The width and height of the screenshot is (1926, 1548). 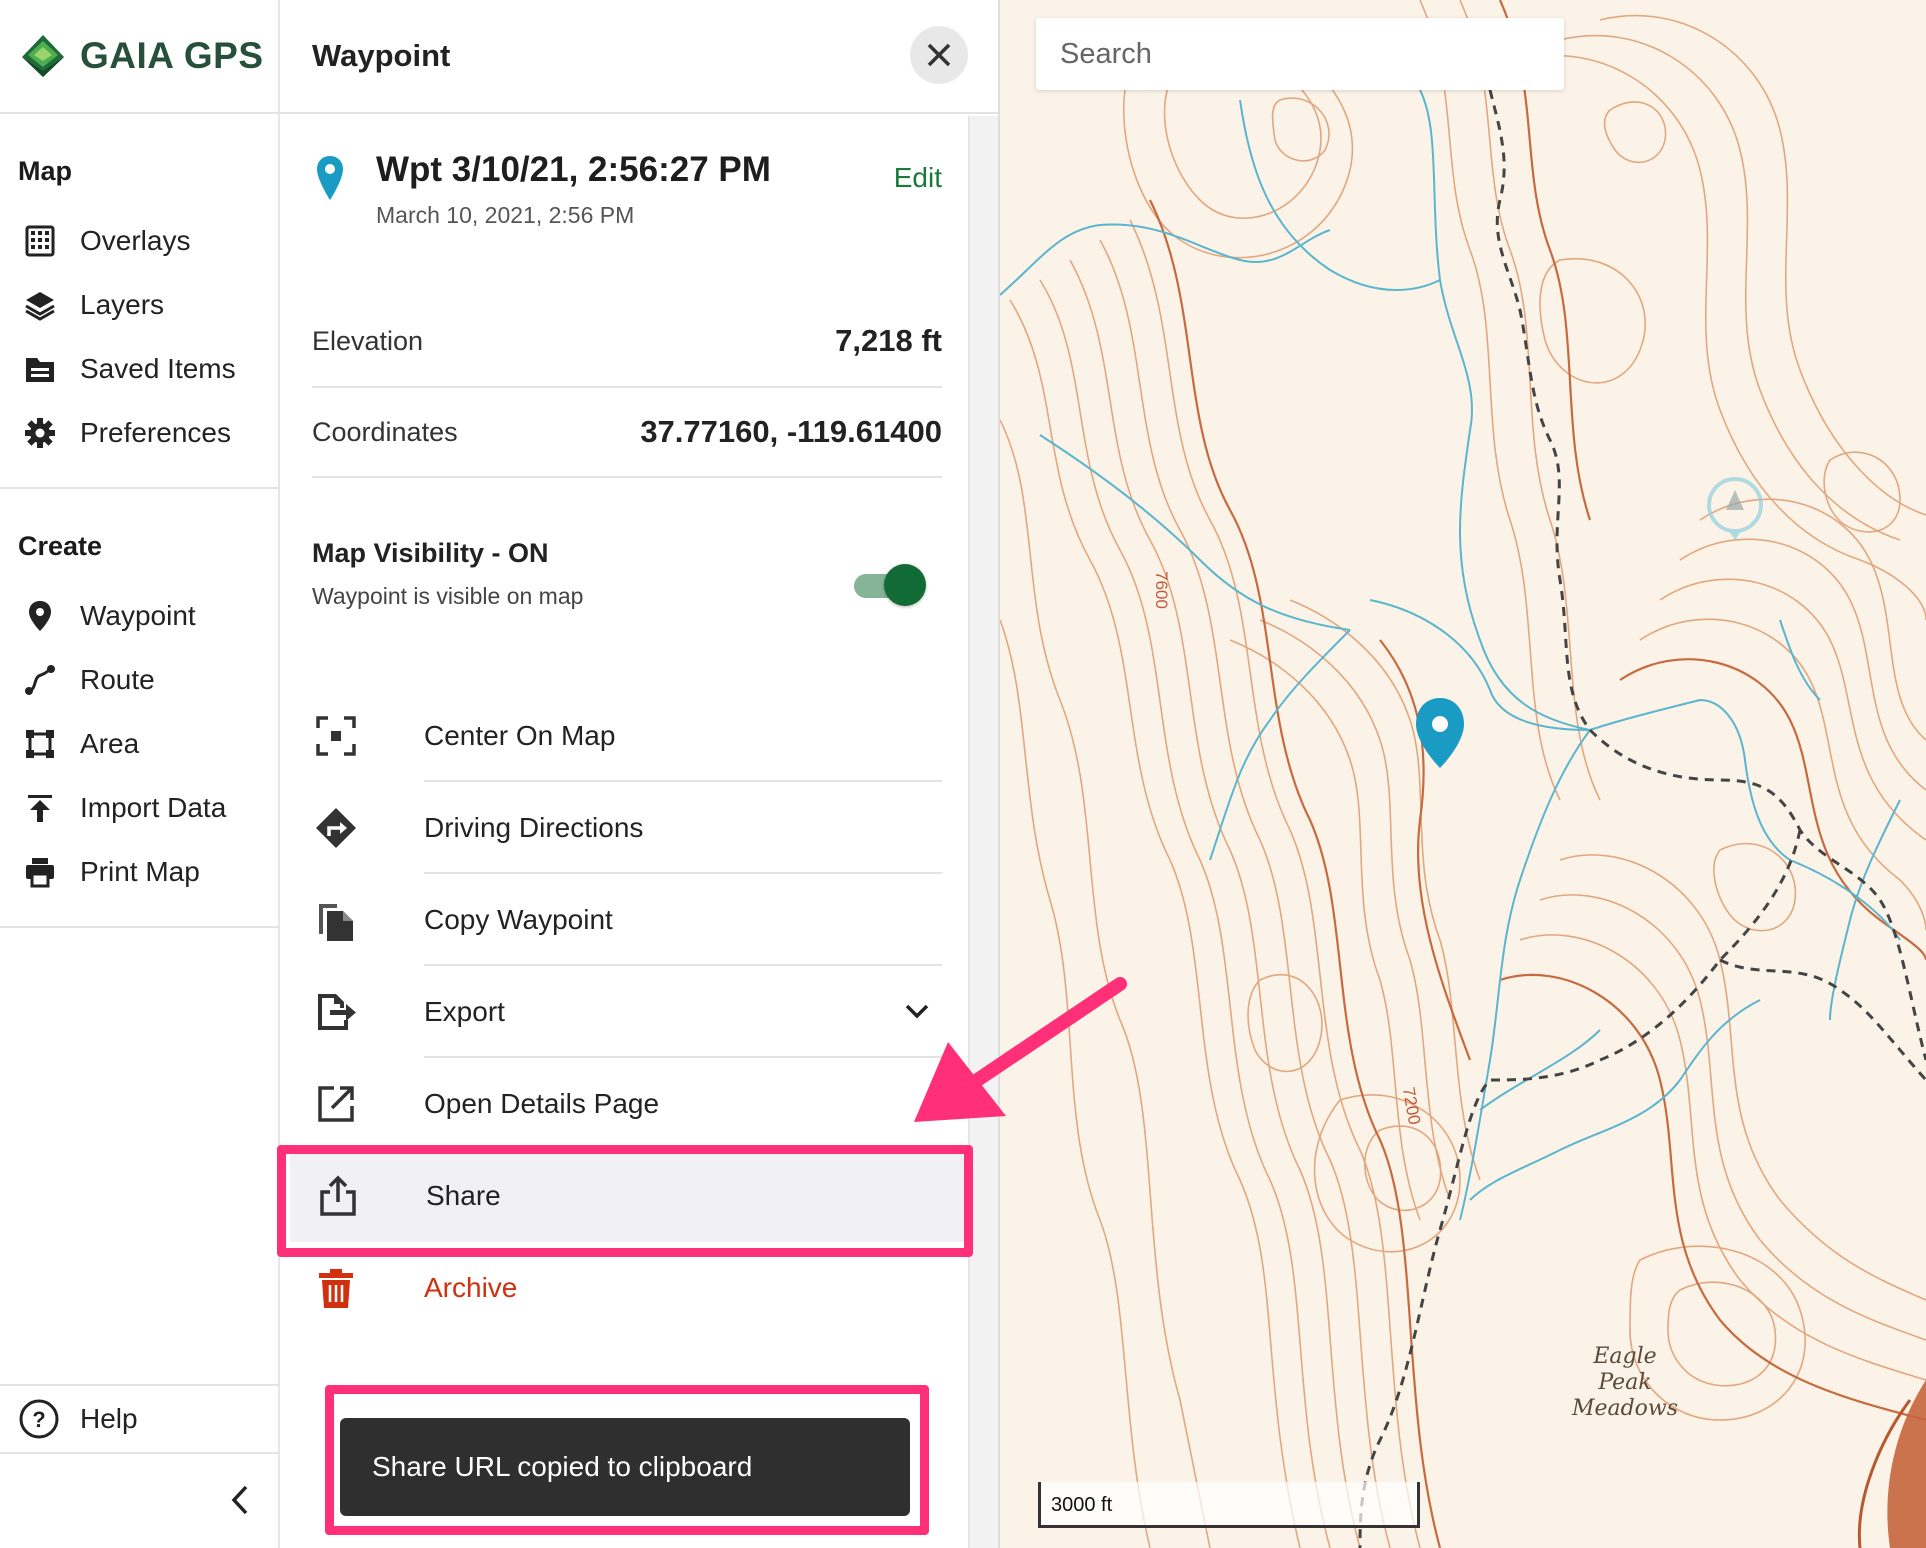 I want to click on toast-message: Share URL copied to clipboard, so click(x=625, y=1467).